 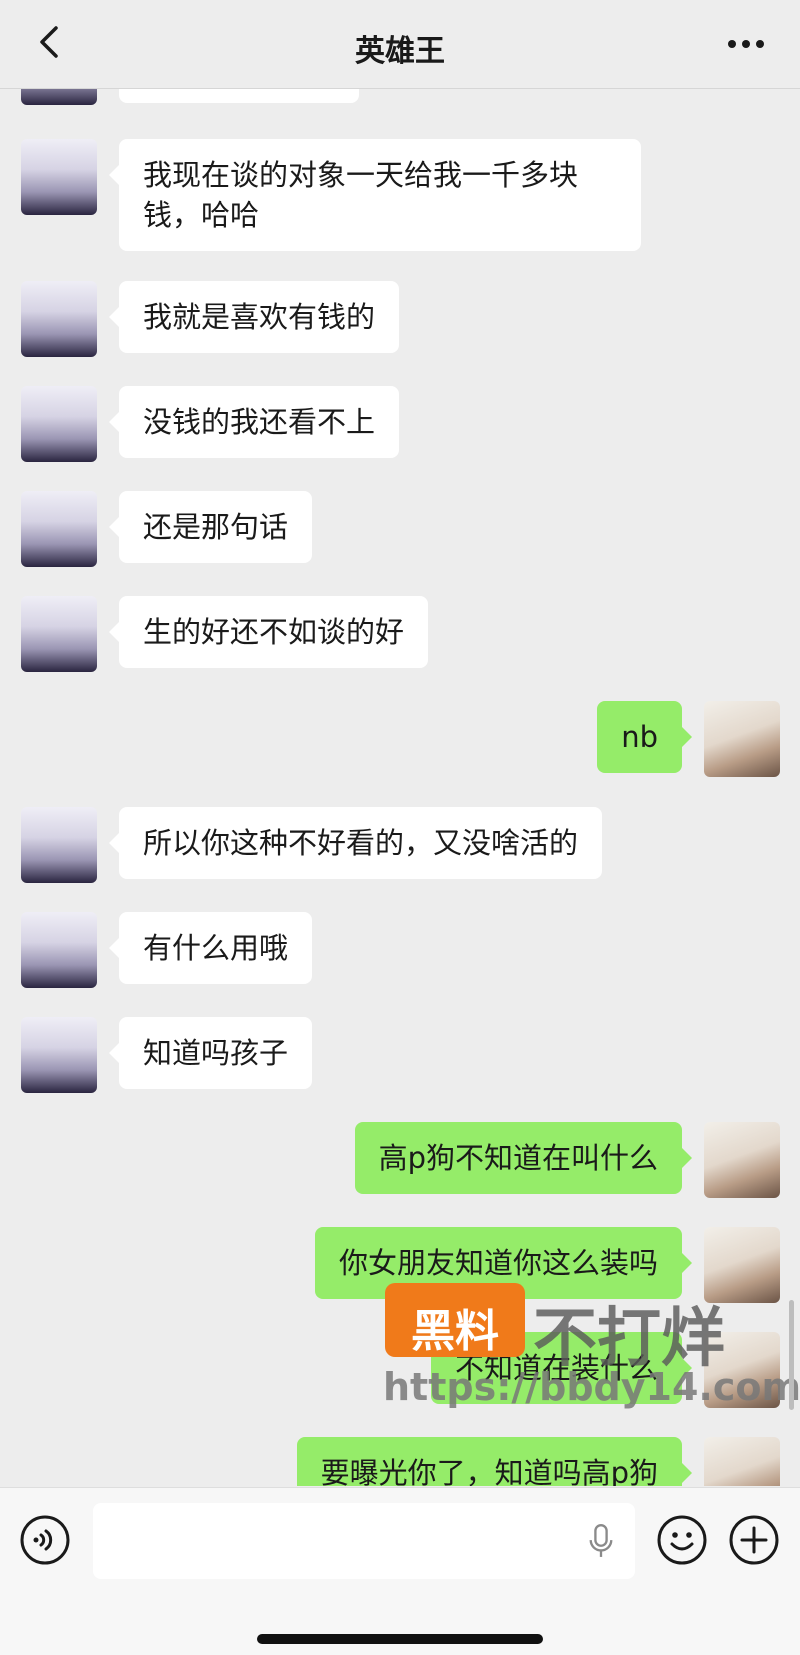 I want to click on message-bubble-sent: 高p狗不知道在叫什么, so click(x=523, y=1158).